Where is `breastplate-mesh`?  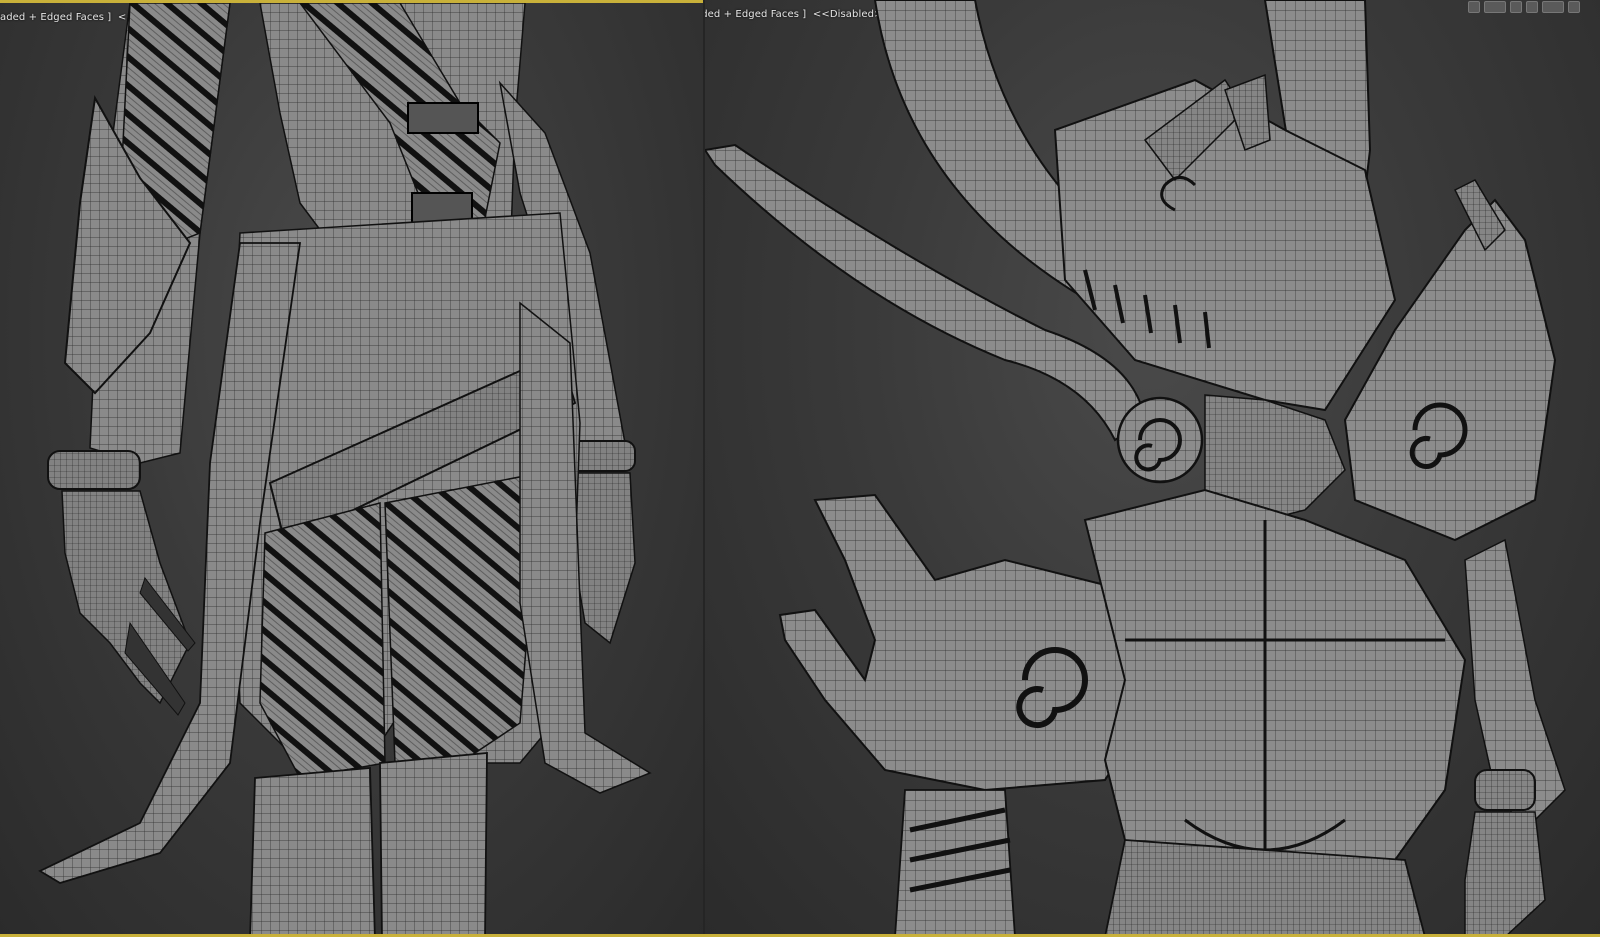 breastplate-mesh is located at coordinates (1275, 685).